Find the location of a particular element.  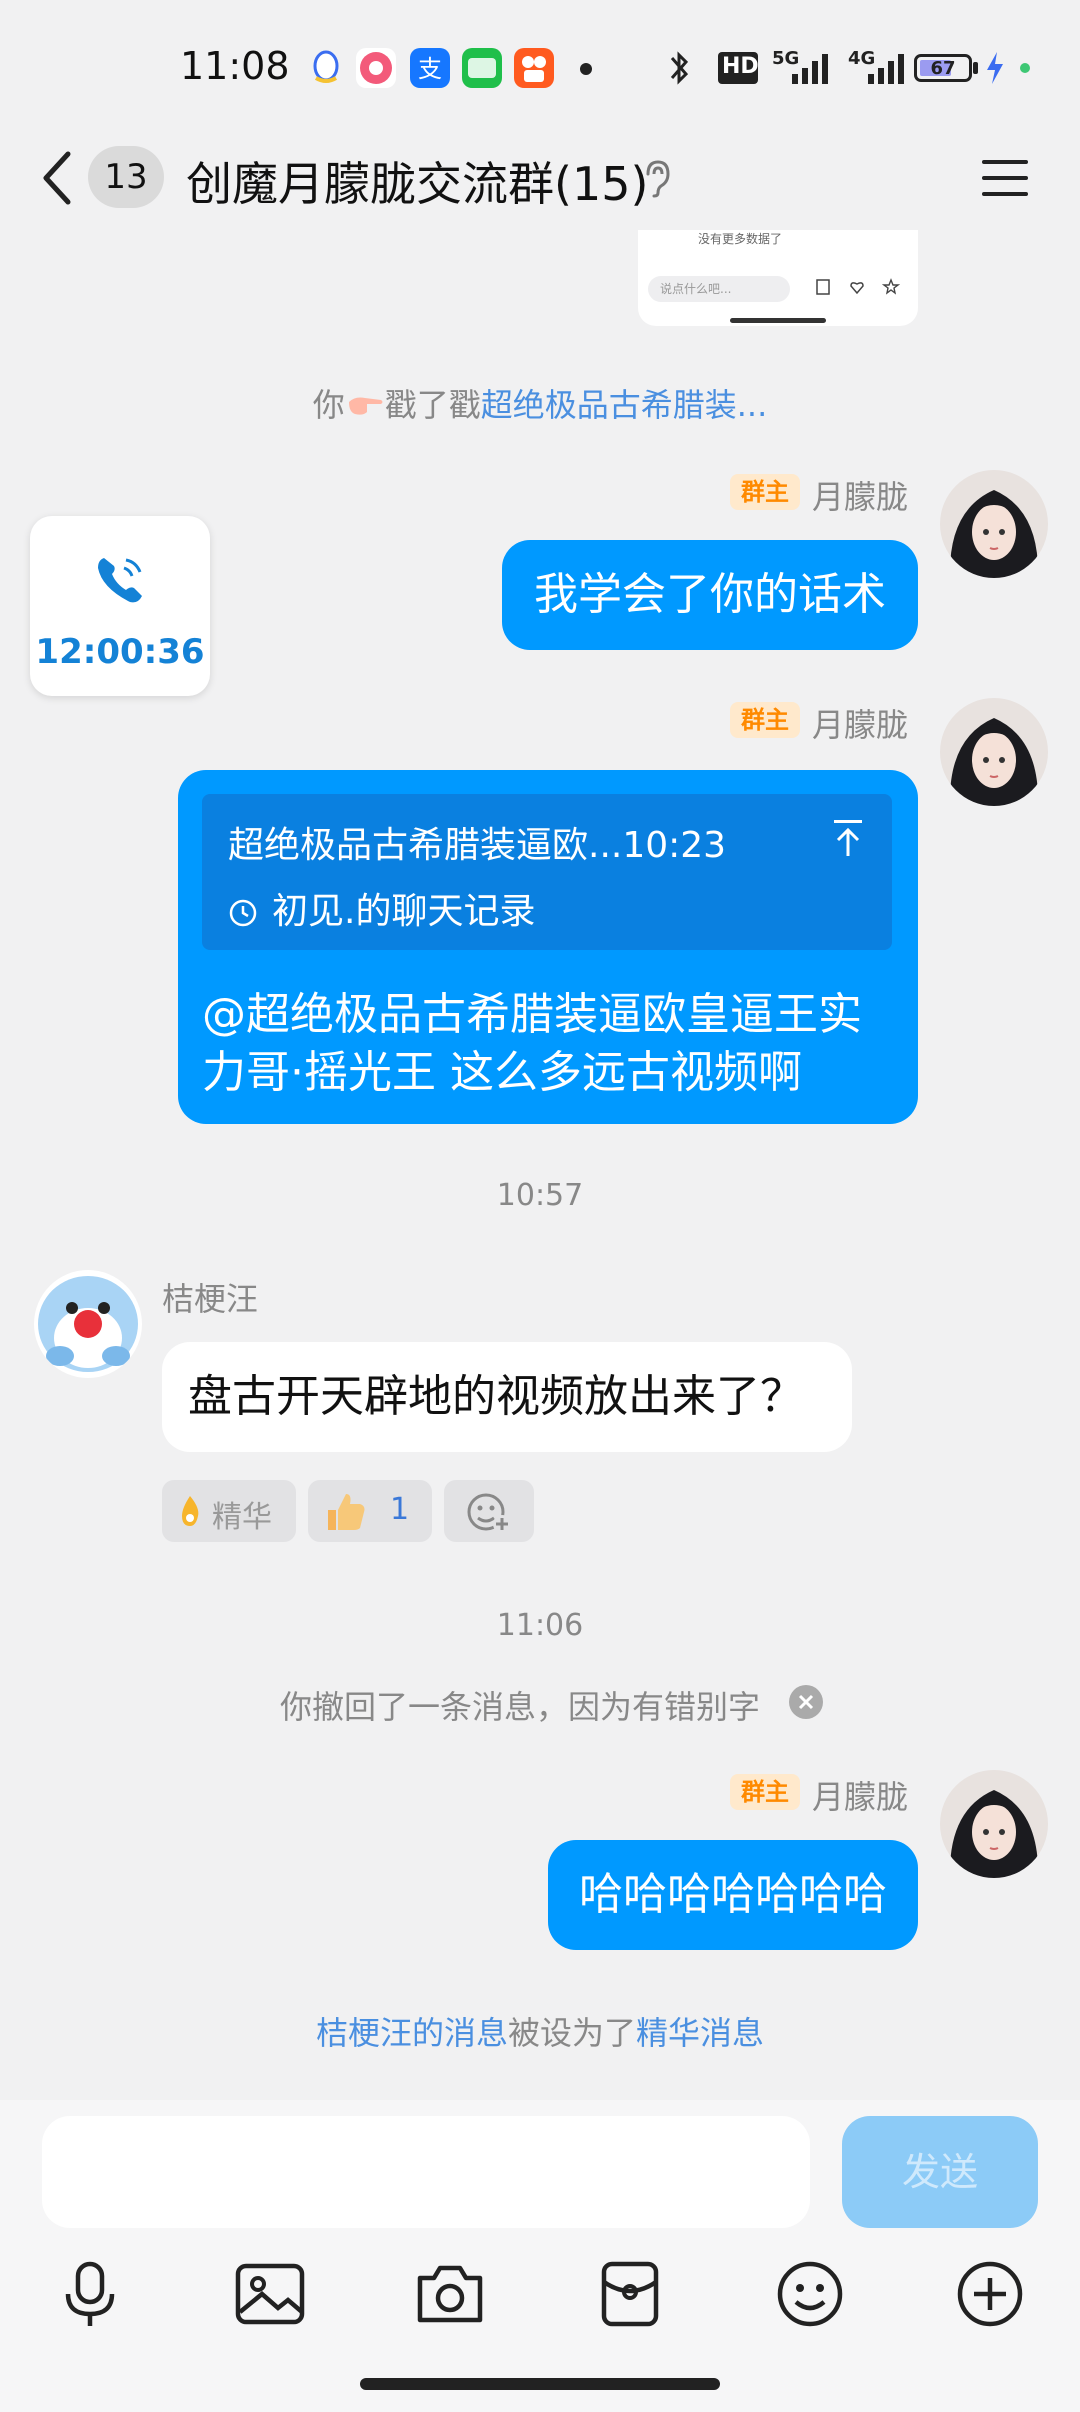

qq-app-icon is located at coordinates (326, 68).